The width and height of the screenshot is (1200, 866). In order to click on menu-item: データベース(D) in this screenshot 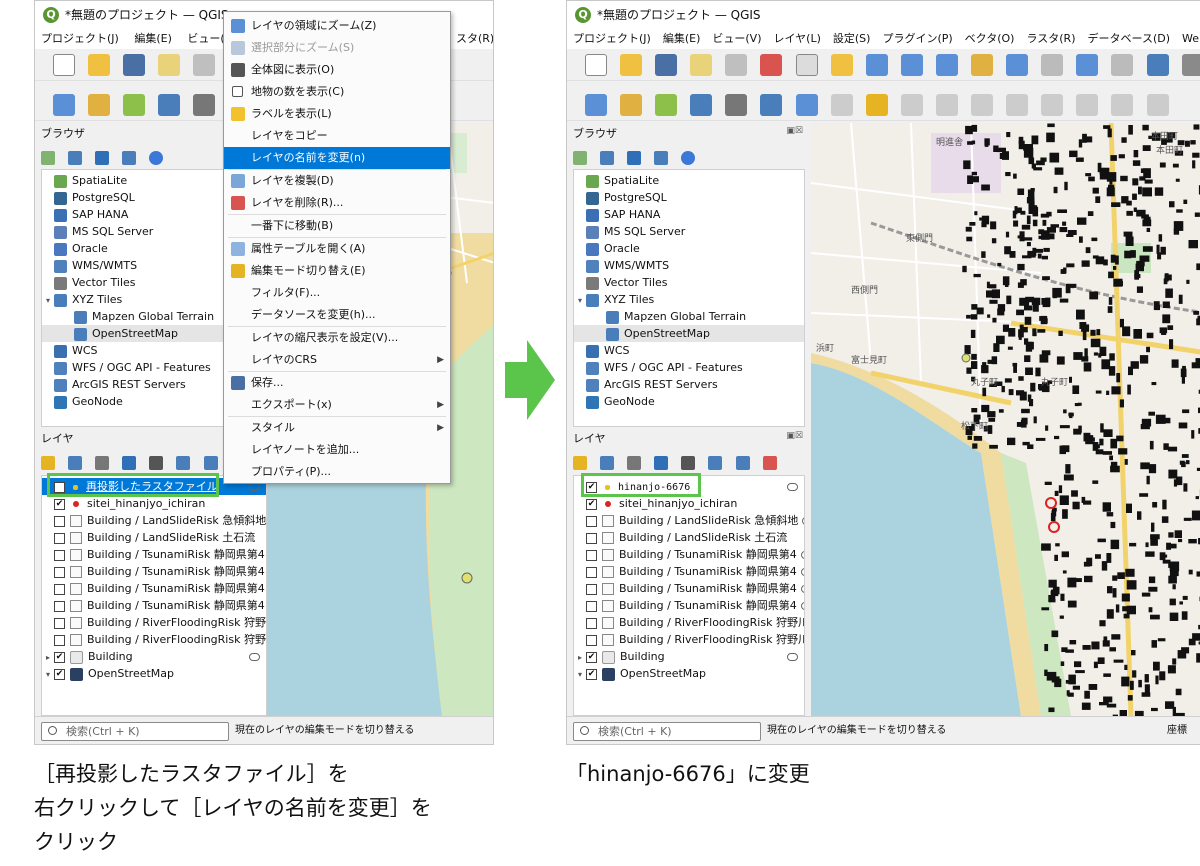, I will do `click(1129, 39)`.